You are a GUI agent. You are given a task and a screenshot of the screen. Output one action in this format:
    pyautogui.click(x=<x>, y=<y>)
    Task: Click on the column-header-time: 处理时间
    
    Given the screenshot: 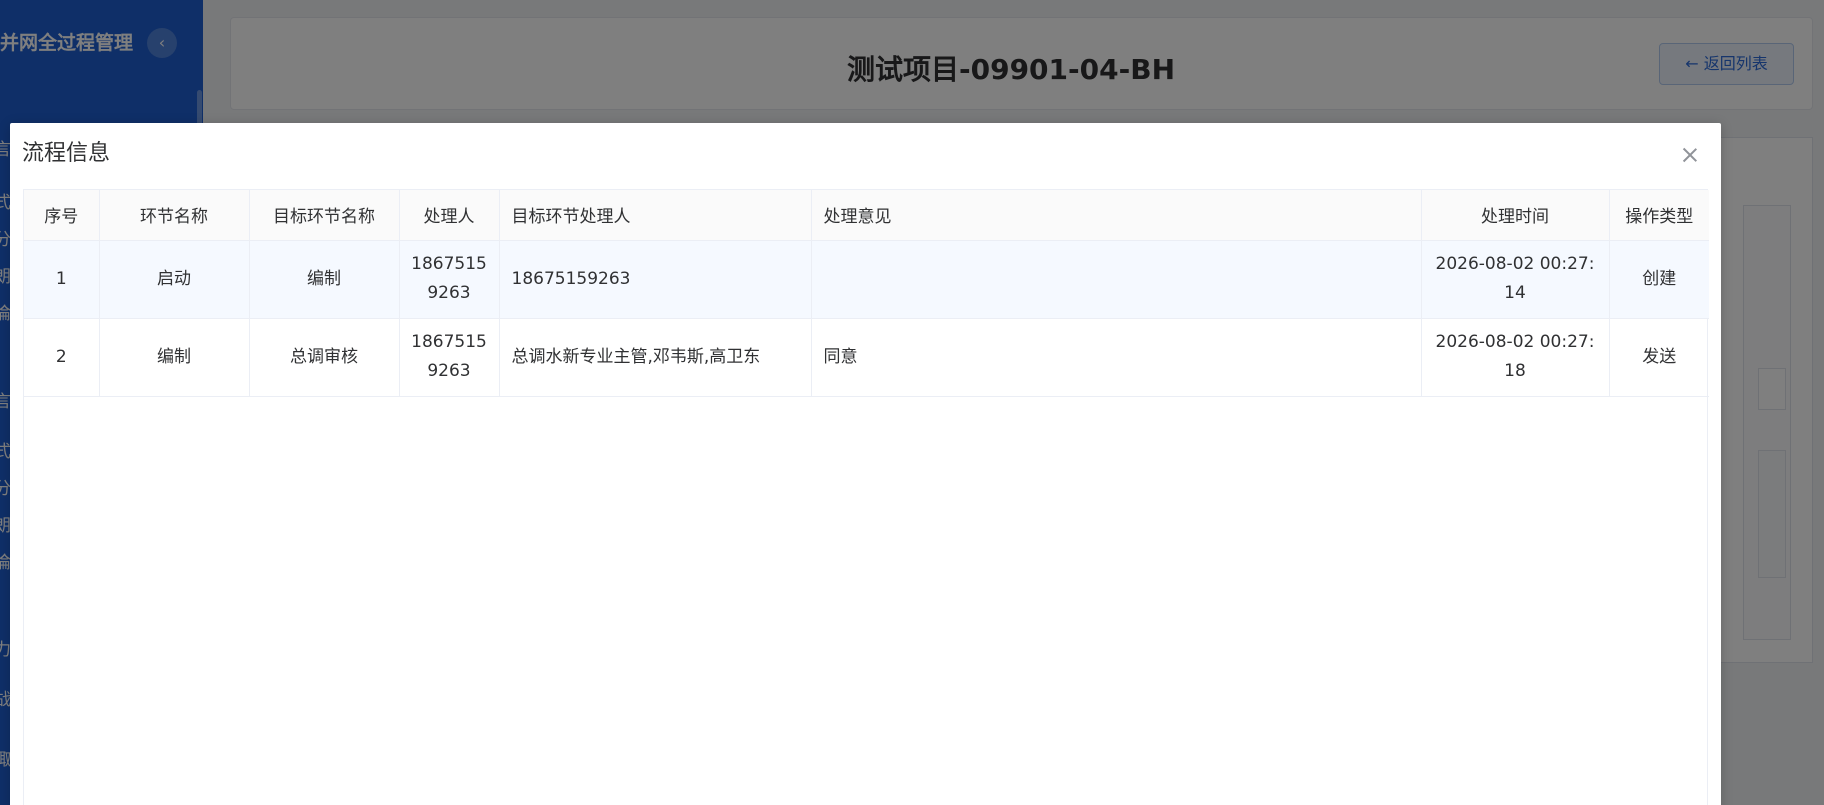 What is the action you would take?
    pyautogui.click(x=1515, y=215)
    